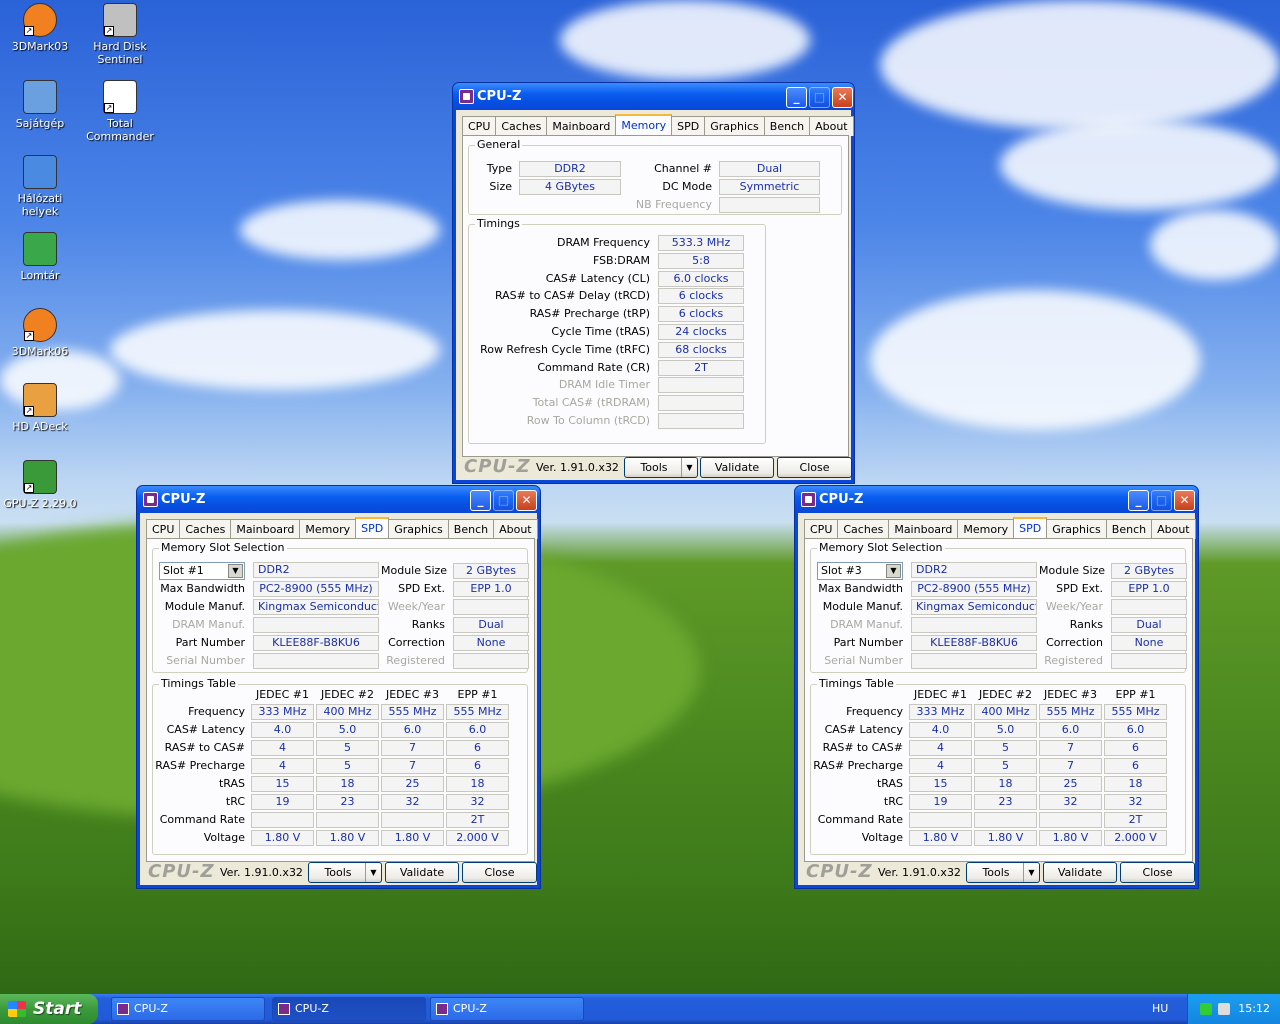 The width and height of the screenshot is (1280, 1024). What do you see at coordinates (210, 642) in the screenshot?
I see `part-number-label: Part Number` at bounding box center [210, 642].